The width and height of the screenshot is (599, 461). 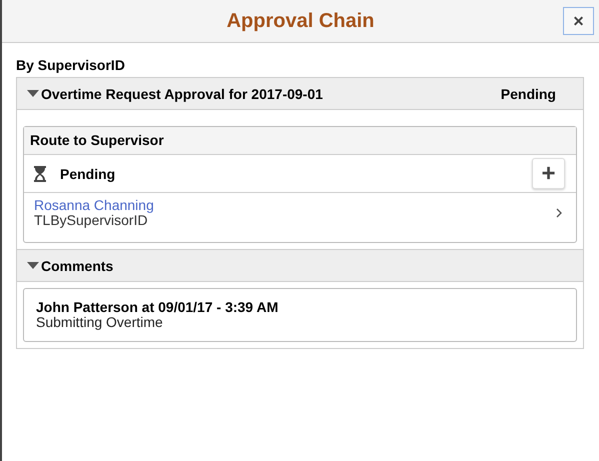 I want to click on approval-title: Overtime Request Approval for 2017-09-01, so click(x=182, y=94).